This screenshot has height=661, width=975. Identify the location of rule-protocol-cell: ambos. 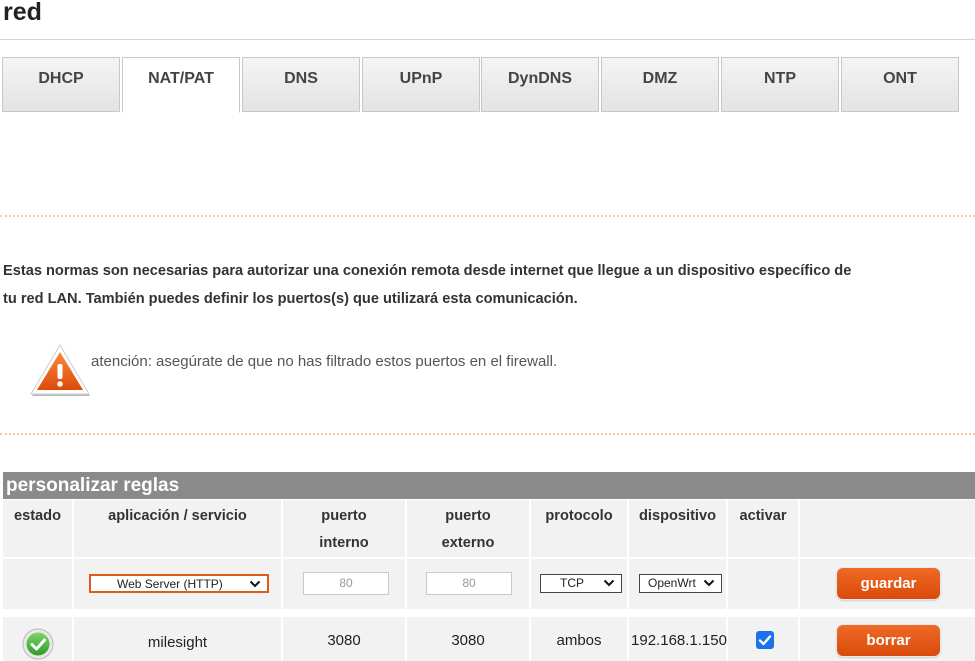
(579, 639).